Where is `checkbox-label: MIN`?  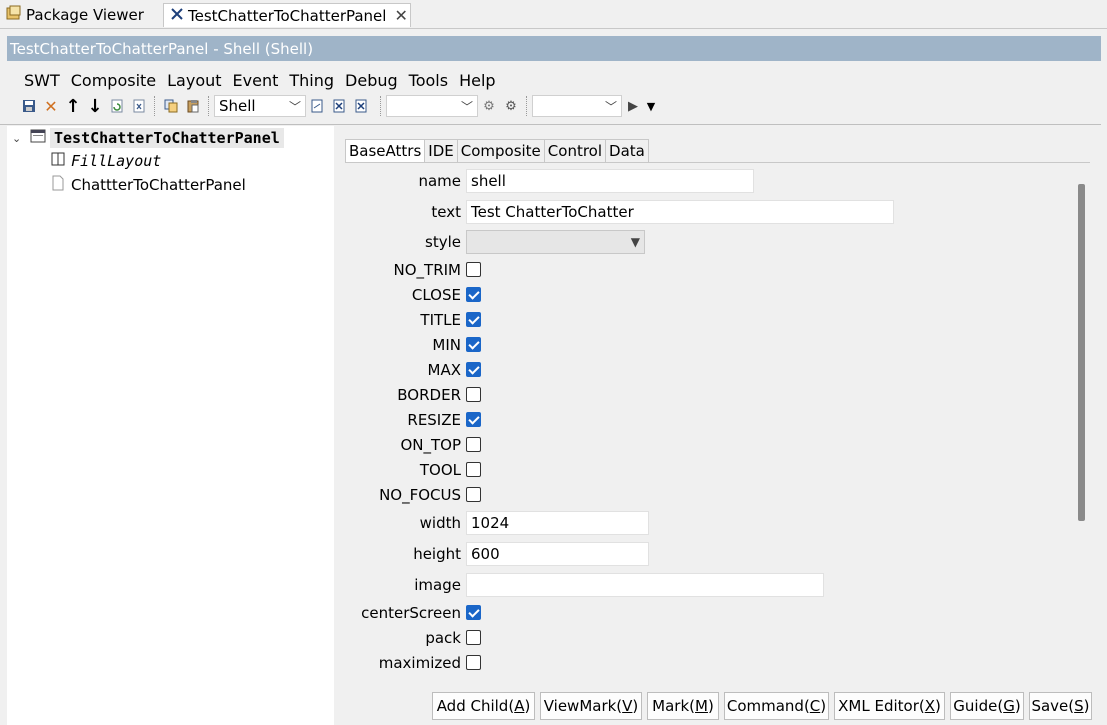
checkbox-label: MIN is located at coordinates (446, 345).